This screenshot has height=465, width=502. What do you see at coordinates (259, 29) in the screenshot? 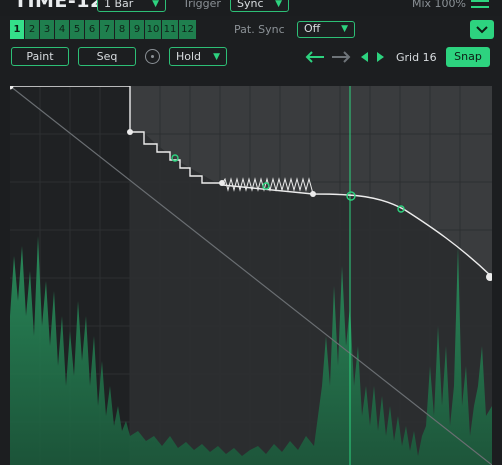
I see `pat-sync-label: Pat. Sync` at bounding box center [259, 29].